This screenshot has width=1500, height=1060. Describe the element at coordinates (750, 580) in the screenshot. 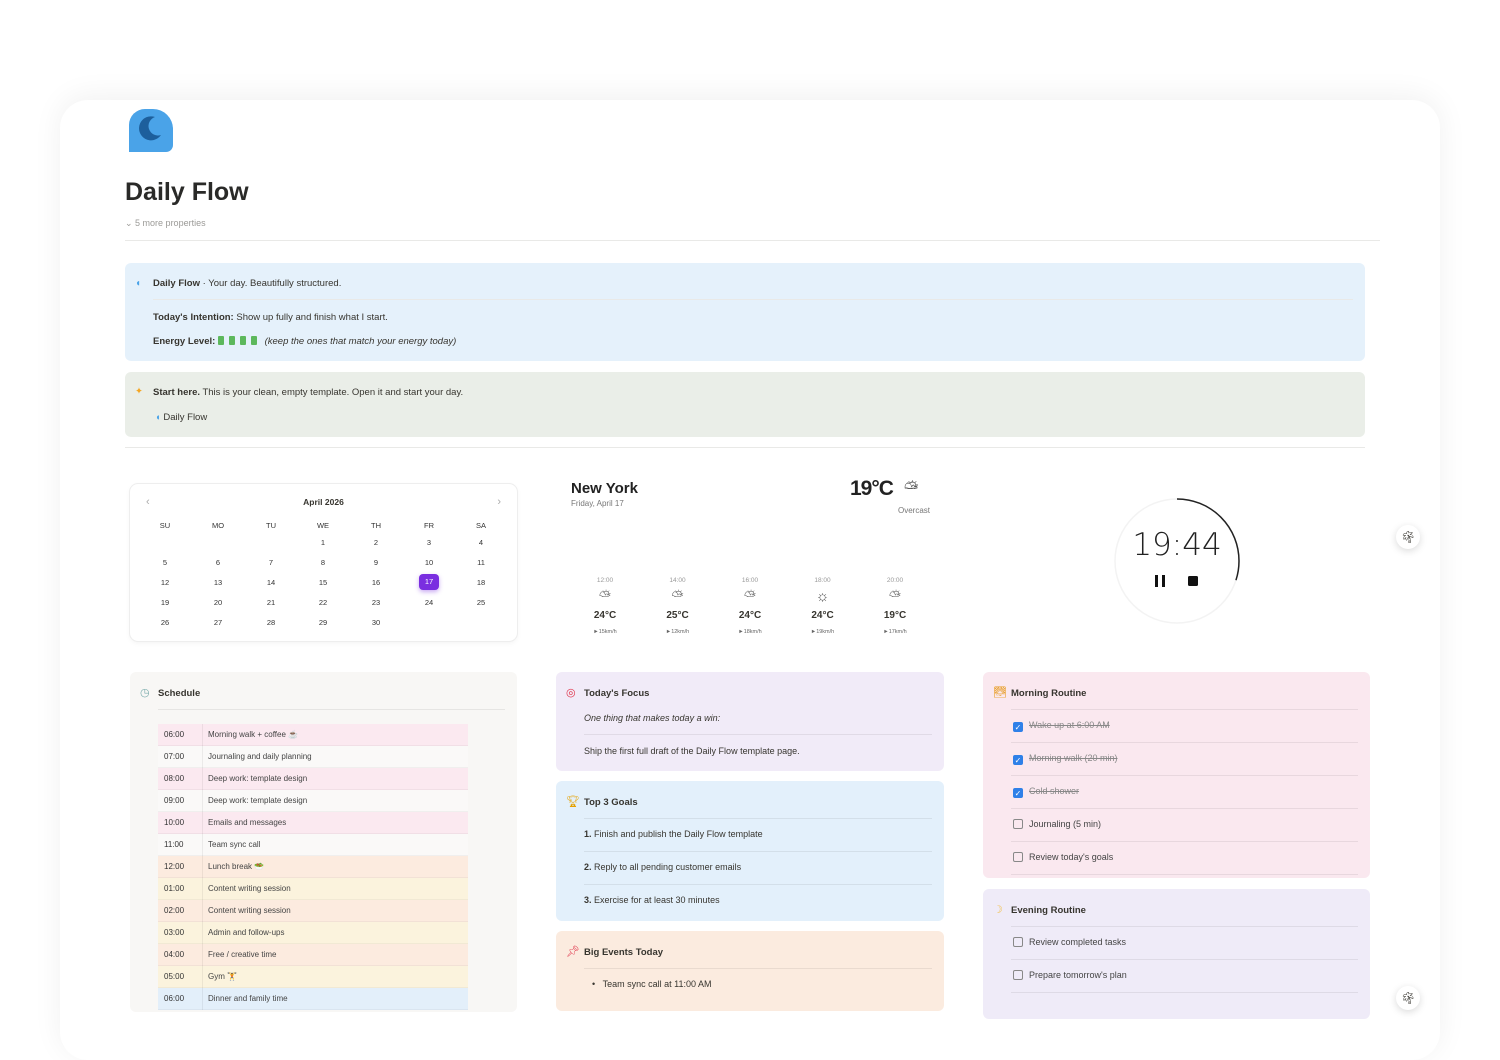

I see `hour-time: 16:00` at that location.